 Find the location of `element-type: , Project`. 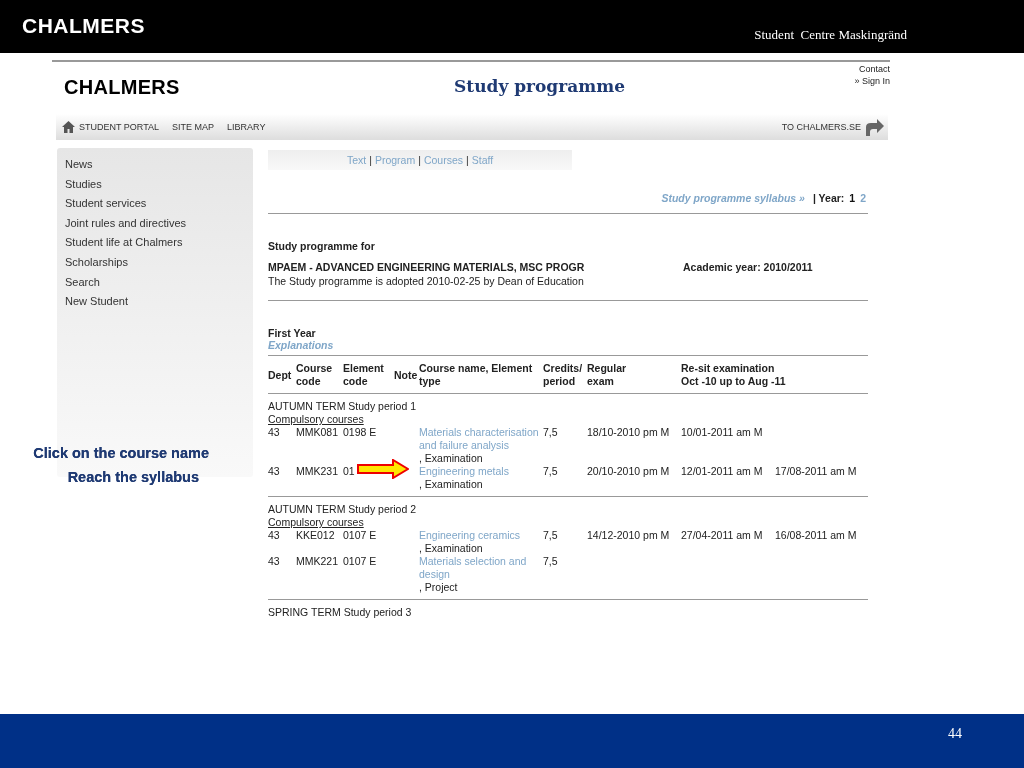

element-type: , Project is located at coordinates (438, 587).